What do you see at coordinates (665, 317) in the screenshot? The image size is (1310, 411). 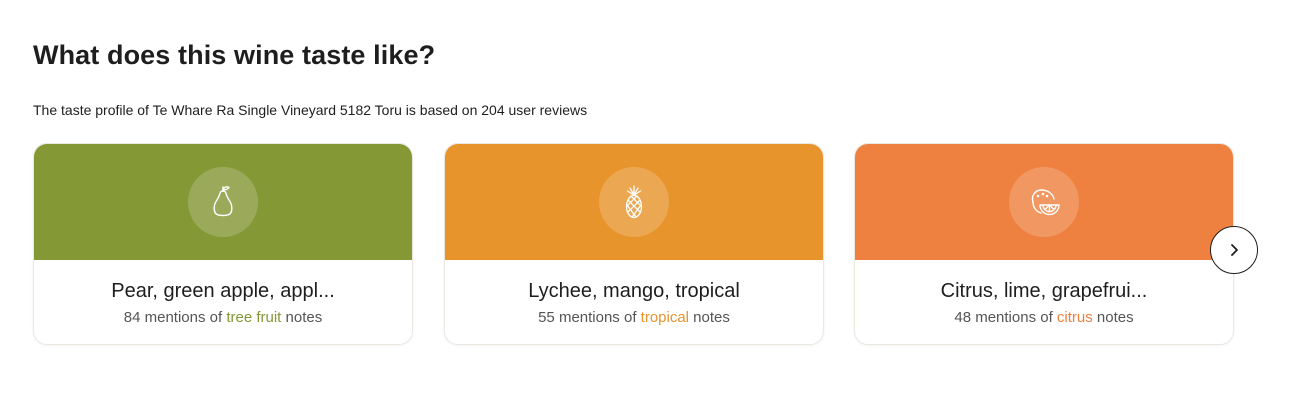 I see `flavor-category: tropical` at bounding box center [665, 317].